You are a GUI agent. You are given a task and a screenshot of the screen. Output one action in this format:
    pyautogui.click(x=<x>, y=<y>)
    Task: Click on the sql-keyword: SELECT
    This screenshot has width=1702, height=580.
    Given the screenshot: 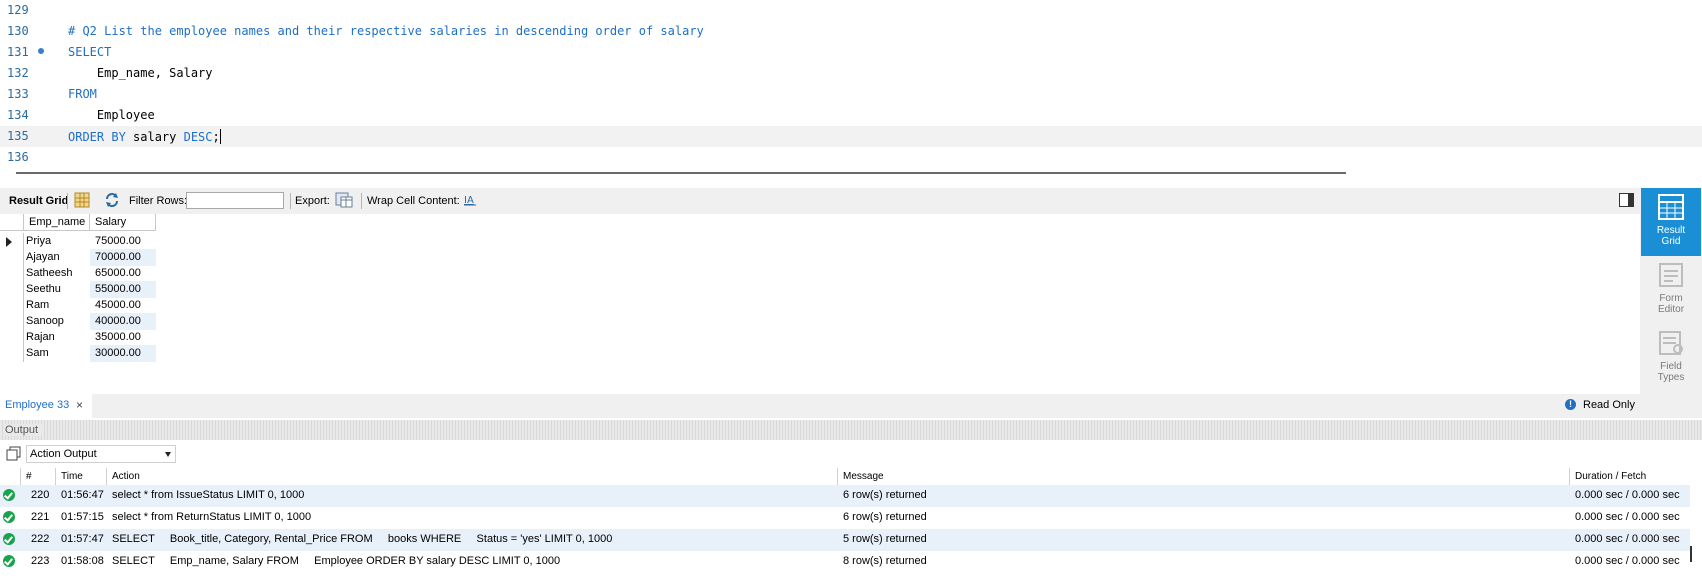 What is the action you would take?
    pyautogui.click(x=90, y=52)
    